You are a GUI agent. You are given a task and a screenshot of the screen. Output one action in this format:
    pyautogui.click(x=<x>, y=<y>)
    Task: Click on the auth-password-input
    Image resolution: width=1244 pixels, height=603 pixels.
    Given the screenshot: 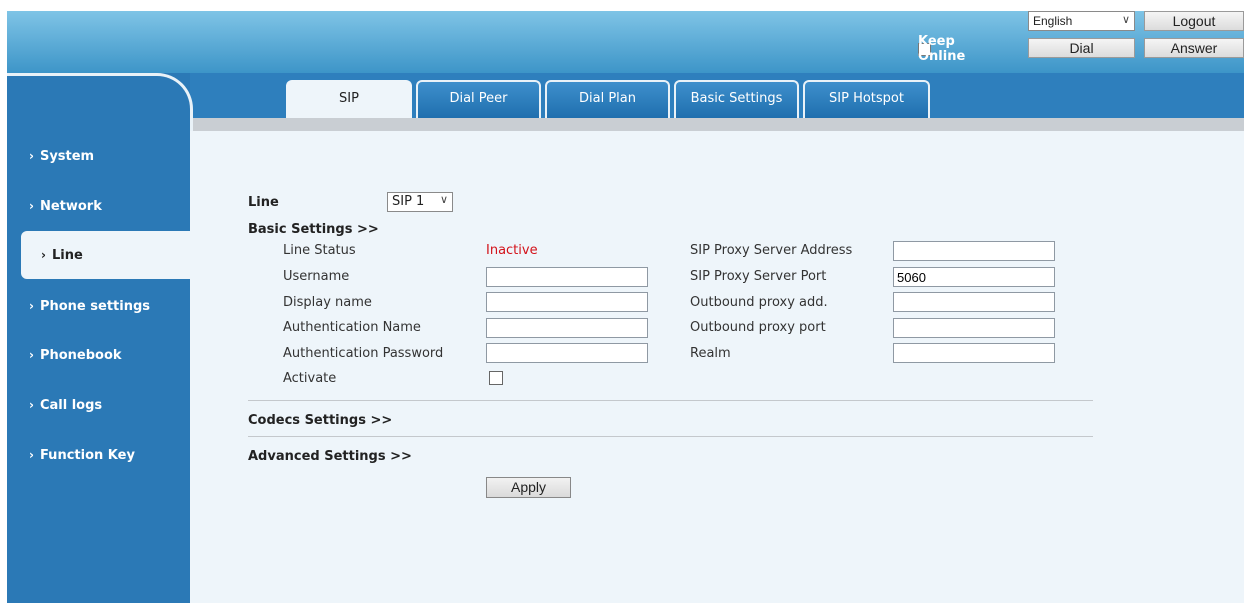 What is the action you would take?
    pyautogui.click(x=567, y=353)
    